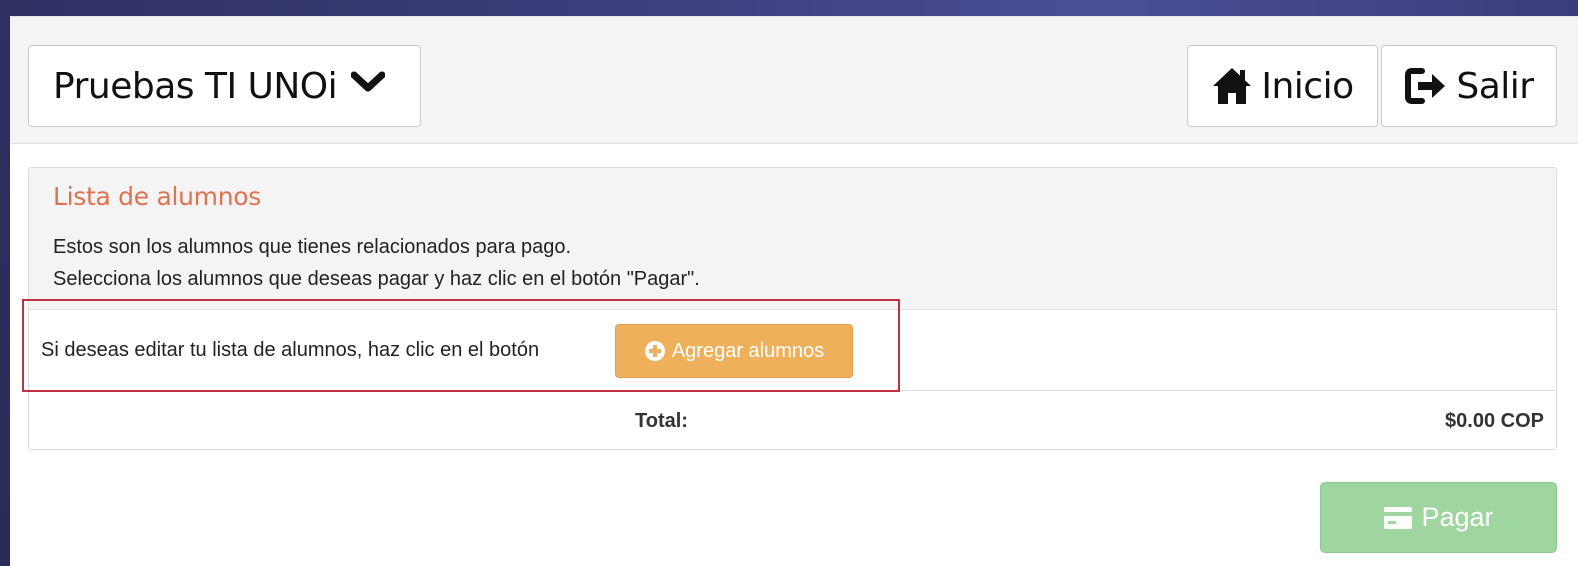 The width and height of the screenshot is (1578, 566). What do you see at coordinates (1426, 86) in the screenshot?
I see `sign-out-icon` at bounding box center [1426, 86].